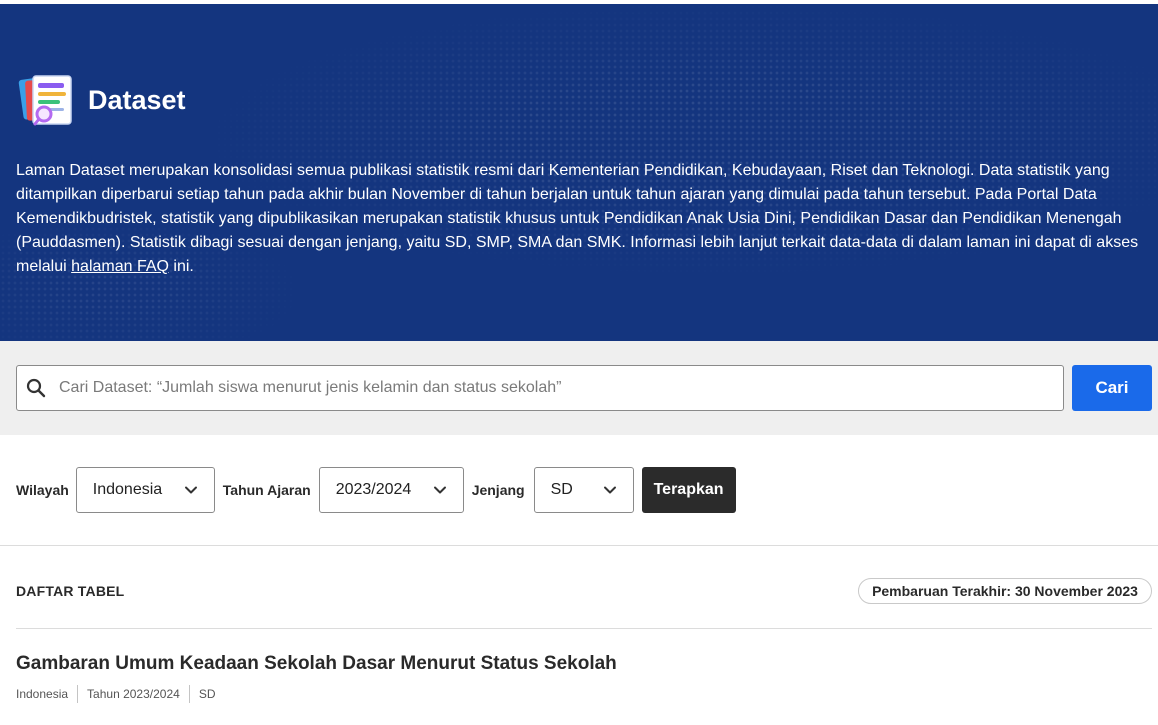 The width and height of the screenshot is (1158, 725). Describe the element at coordinates (1112, 388) in the screenshot. I see `search-button: Cari` at that location.